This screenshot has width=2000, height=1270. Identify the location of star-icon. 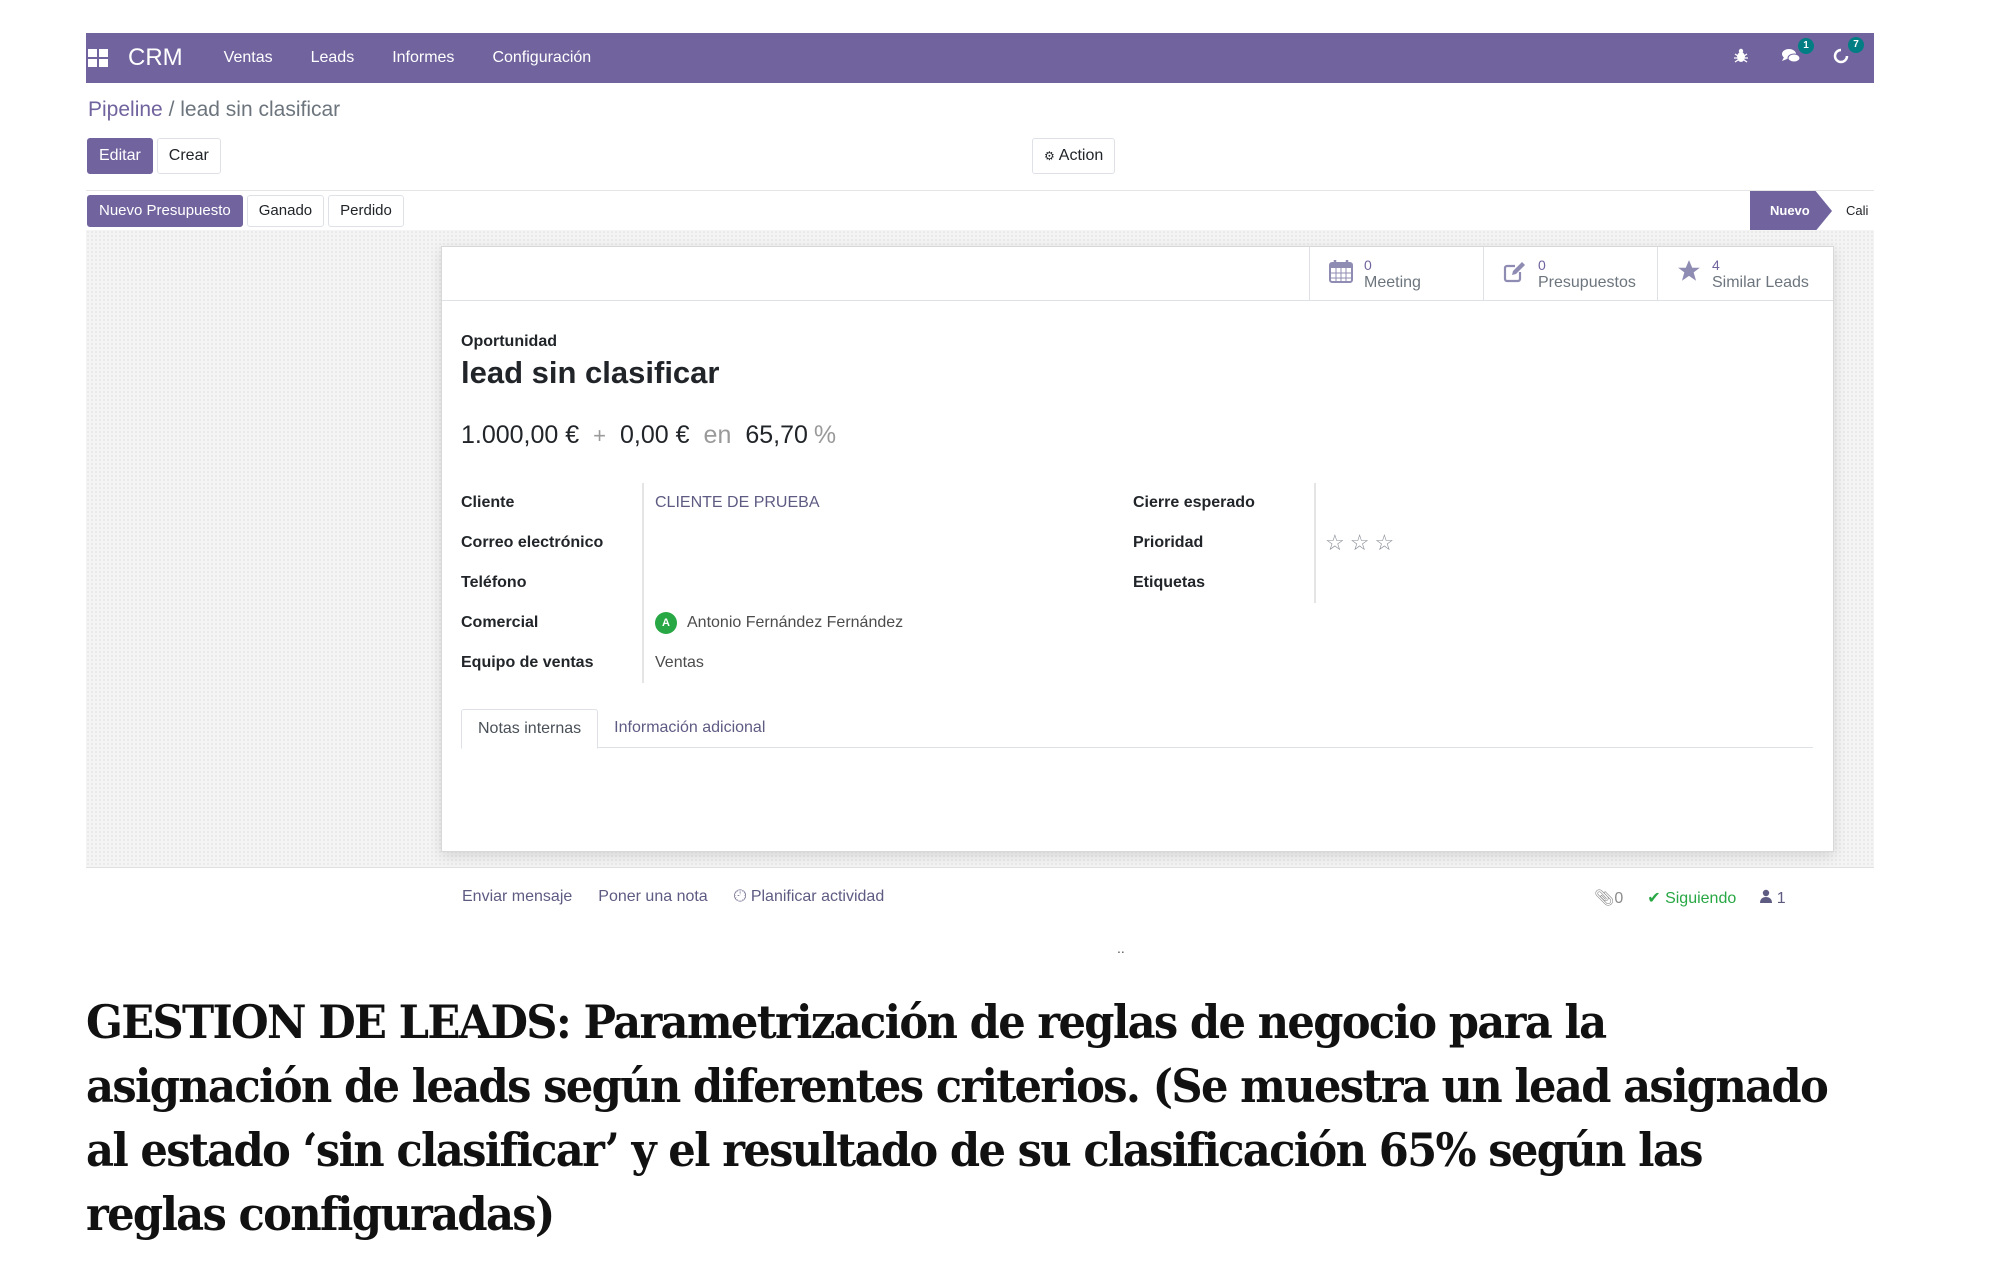
(1689, 274).